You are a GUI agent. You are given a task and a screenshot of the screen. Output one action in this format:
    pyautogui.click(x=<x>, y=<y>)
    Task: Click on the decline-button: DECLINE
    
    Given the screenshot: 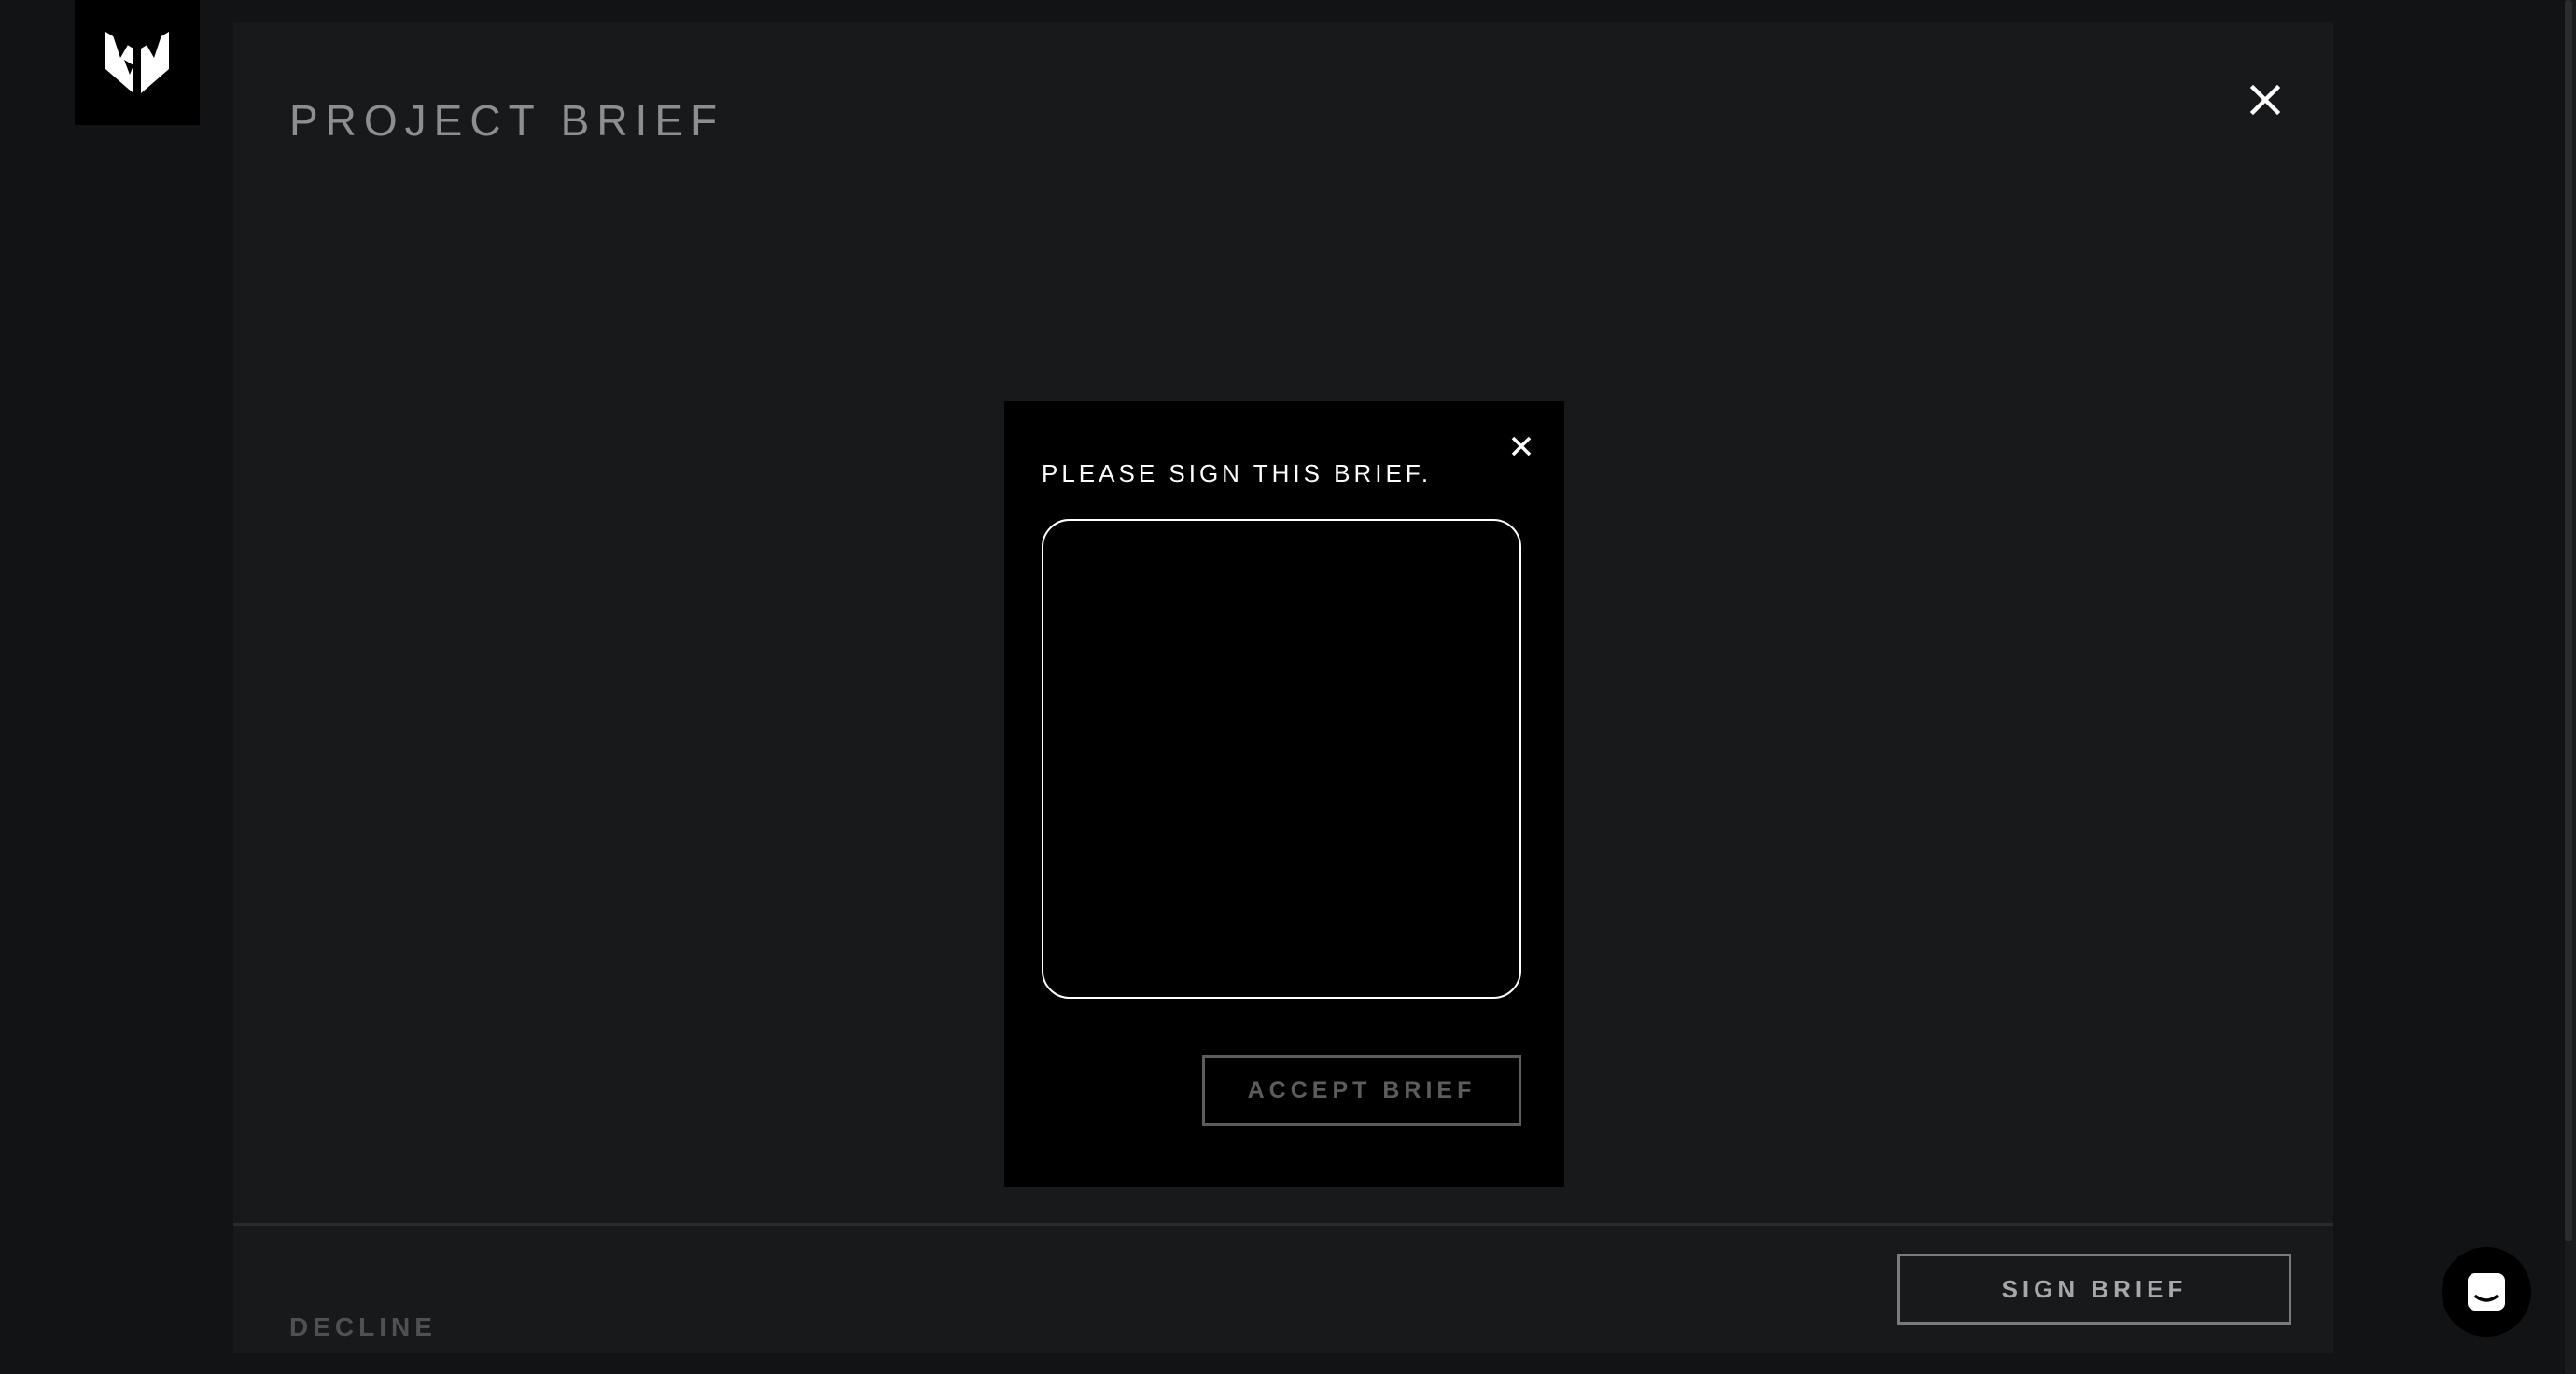 What is the action you would take?
    pyautogui.click(x=363, y=1327)
    